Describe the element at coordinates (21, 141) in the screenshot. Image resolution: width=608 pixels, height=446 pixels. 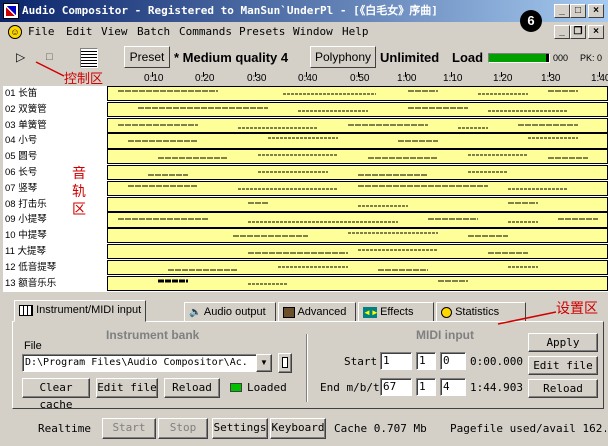
I see `track-name: 04 小号` at that location.